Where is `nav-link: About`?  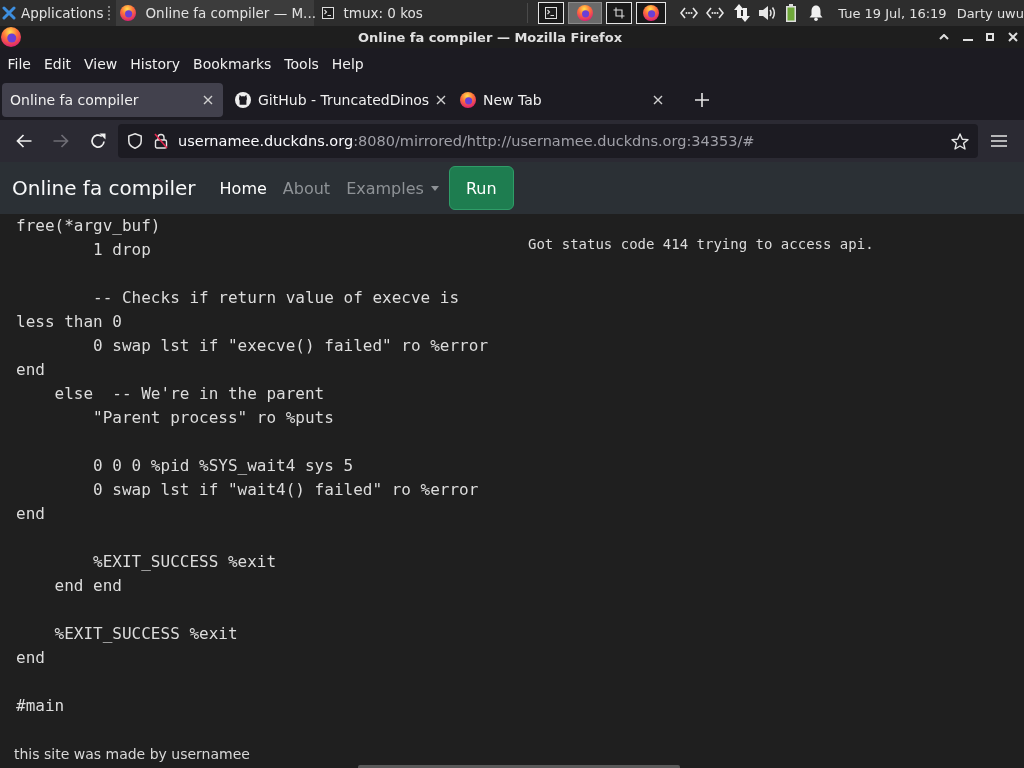
nav-link: About is located at coordinates (306, 188).